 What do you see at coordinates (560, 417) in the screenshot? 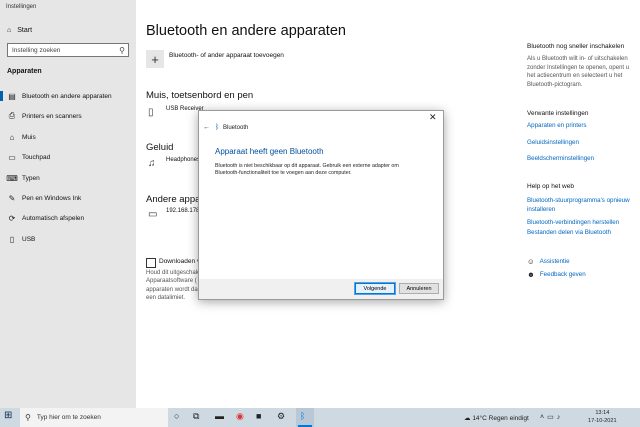
I see `volume-icon: ♪` at bounding box center [560, 417].